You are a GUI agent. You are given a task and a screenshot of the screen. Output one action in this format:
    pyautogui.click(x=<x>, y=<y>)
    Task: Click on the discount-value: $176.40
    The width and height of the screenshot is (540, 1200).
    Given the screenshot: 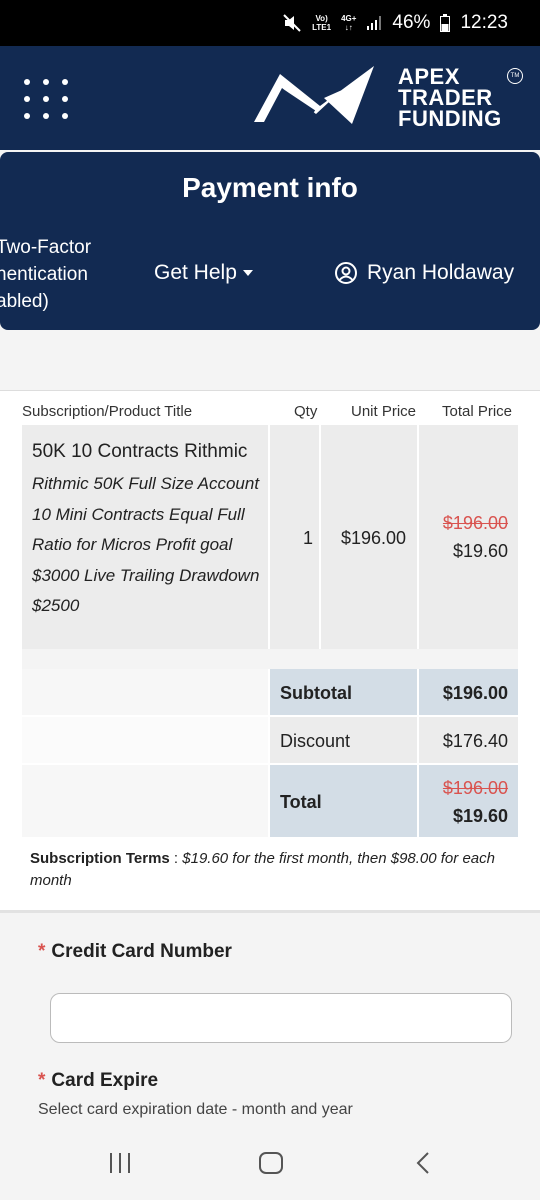 What is the action you would take?
    pyautogui.click(x=475, y=741)
    